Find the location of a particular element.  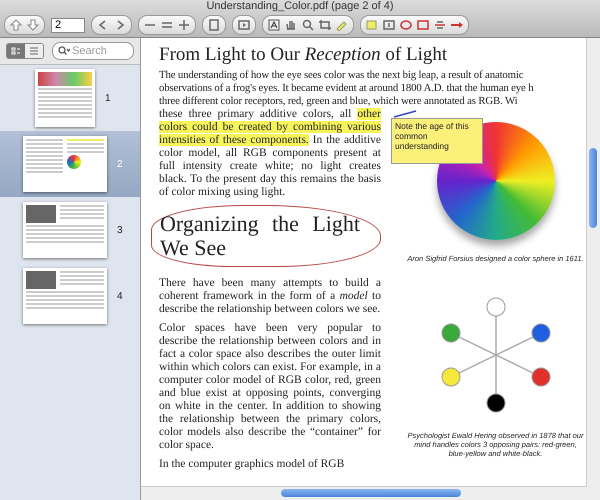

zoom-in-icon is located at coordinates (184, 25).